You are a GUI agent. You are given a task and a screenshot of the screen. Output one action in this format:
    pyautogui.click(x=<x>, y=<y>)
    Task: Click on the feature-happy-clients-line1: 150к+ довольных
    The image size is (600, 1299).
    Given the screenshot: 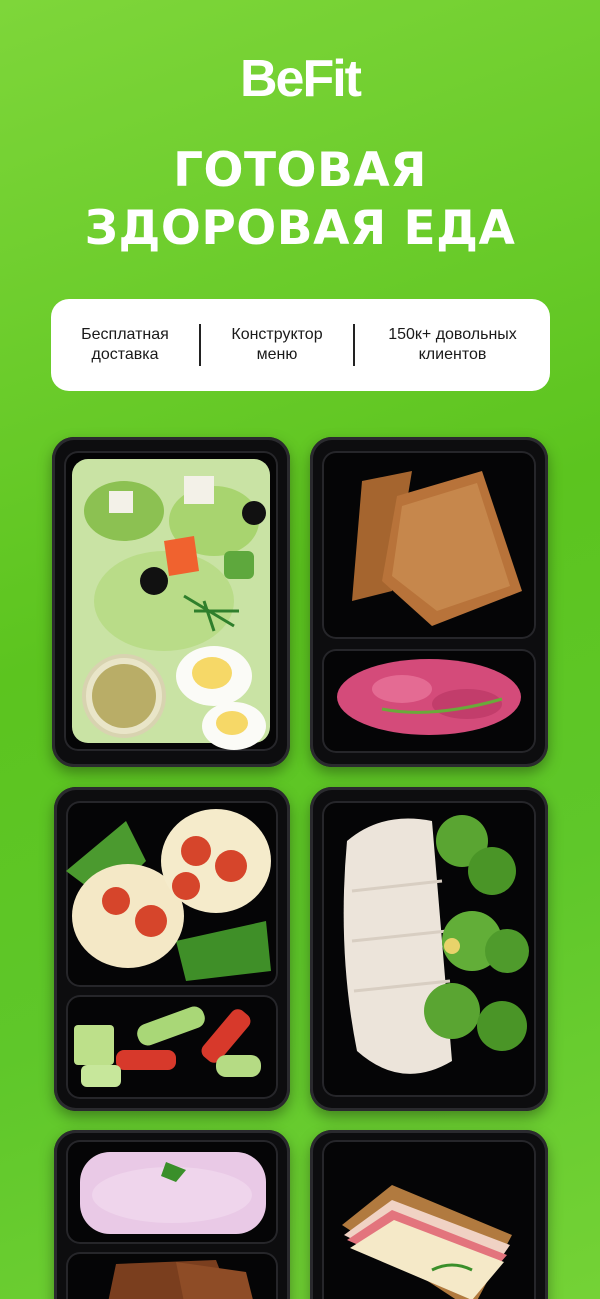 What is the action you would take?
    pyautogui.click(x=452, y=334)
    